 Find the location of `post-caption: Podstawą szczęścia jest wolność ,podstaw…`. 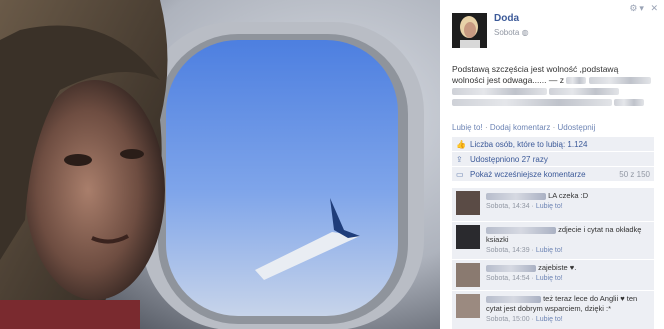

post-caption: Podstawą szczęścia jest wolność ,podstaw… is located at coordinates (552, 86).